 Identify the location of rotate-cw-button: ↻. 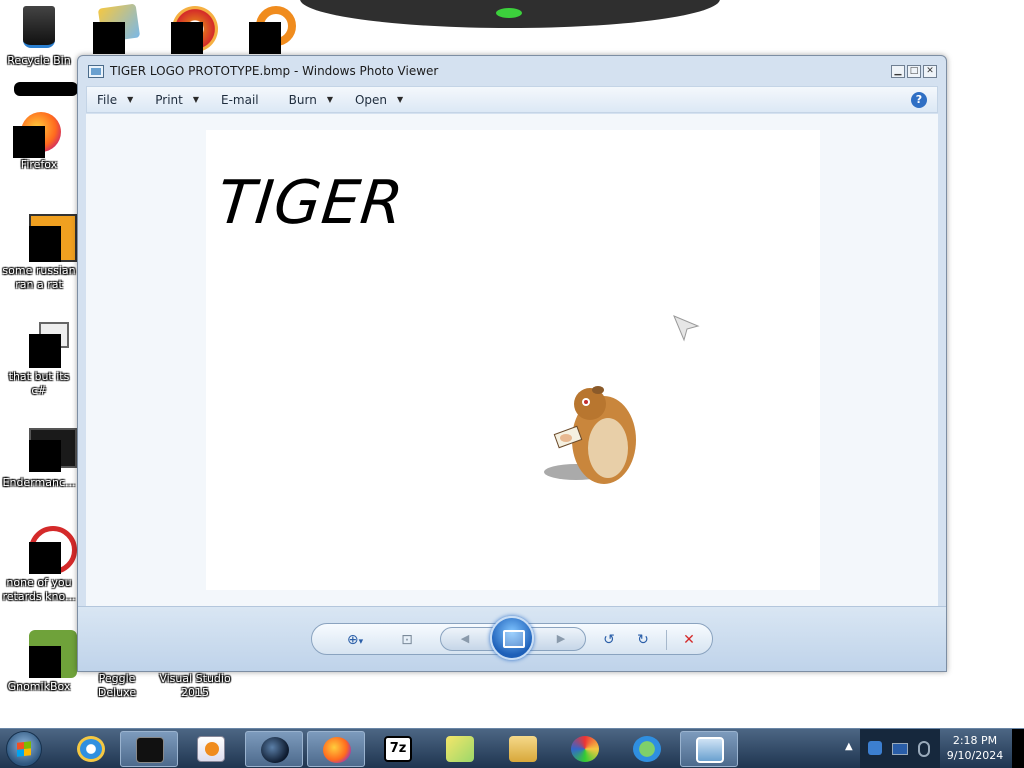
(643, 640).